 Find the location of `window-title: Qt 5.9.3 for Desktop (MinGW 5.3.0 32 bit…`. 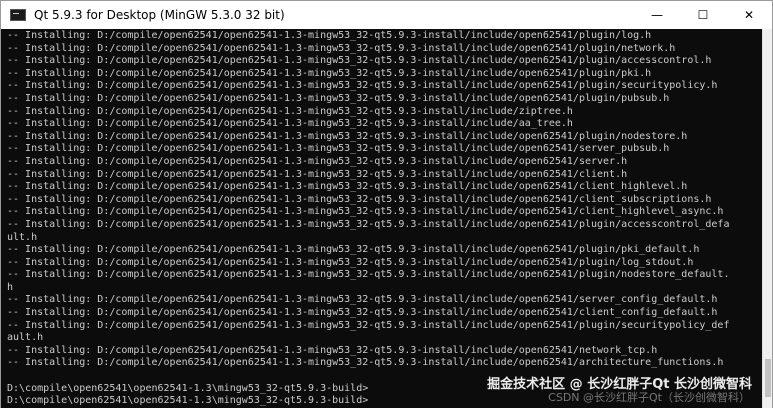

window-title: Qt 5.9.3 for Desktop (MinGW 5.3.0 32 bit… is located at coordinates (159, 15).